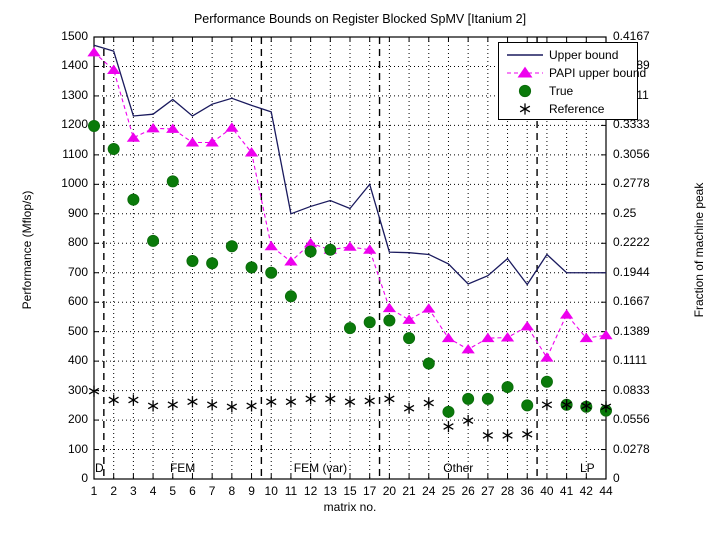 The width and height of the screenshot is (720, 540). Describe the element at coordinates (598, 73) in the screenshot. I see `legend-label: PAPI upper bound` at that location.